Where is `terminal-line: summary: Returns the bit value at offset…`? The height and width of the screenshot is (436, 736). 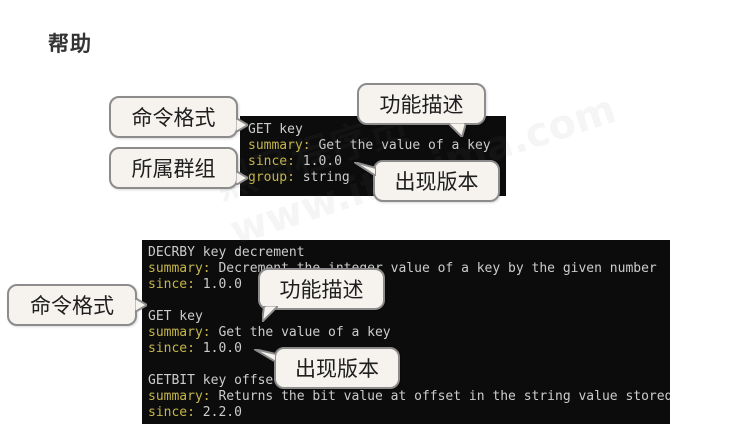 terminal-line: summary: Returns the bit value at offset… is located at coordinates (409, 397).